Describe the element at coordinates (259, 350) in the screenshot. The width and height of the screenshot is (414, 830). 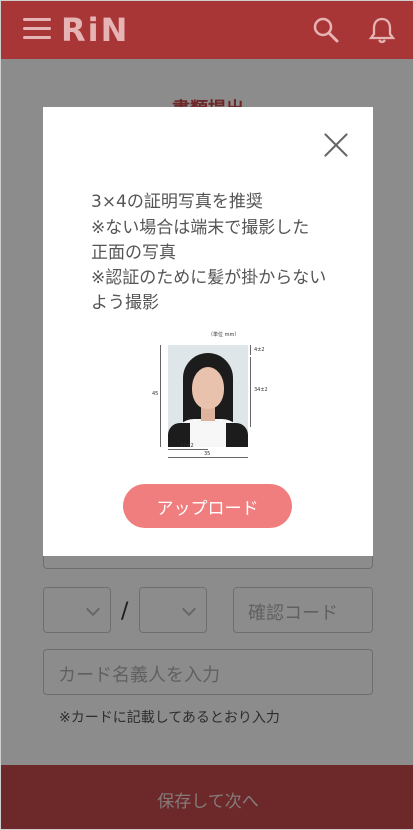
I see `top-margin-dimension: 4±2` at that location.